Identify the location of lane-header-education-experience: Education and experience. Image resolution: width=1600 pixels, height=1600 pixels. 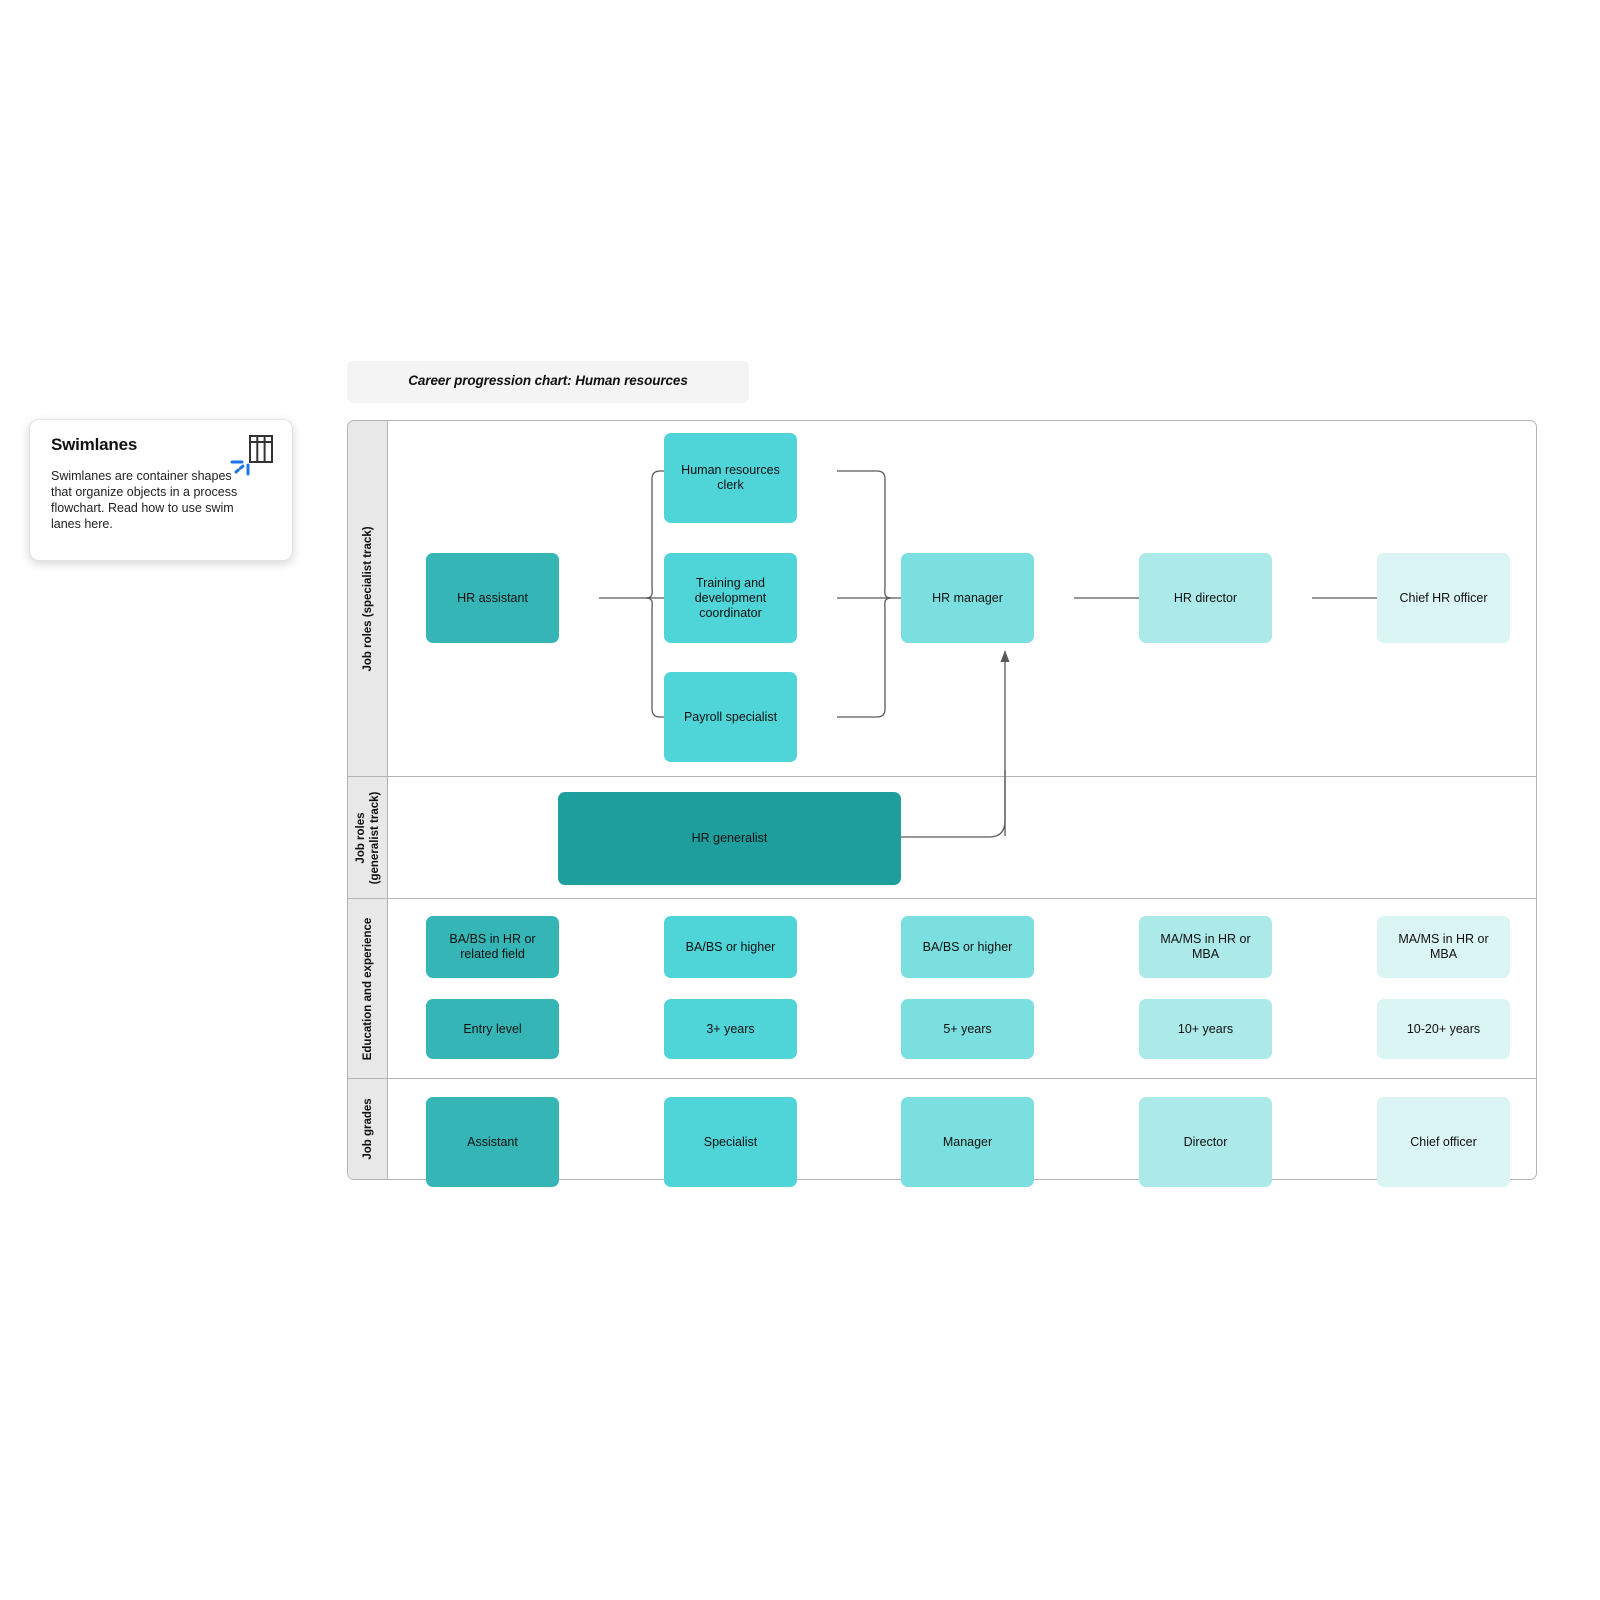
(368, 988).